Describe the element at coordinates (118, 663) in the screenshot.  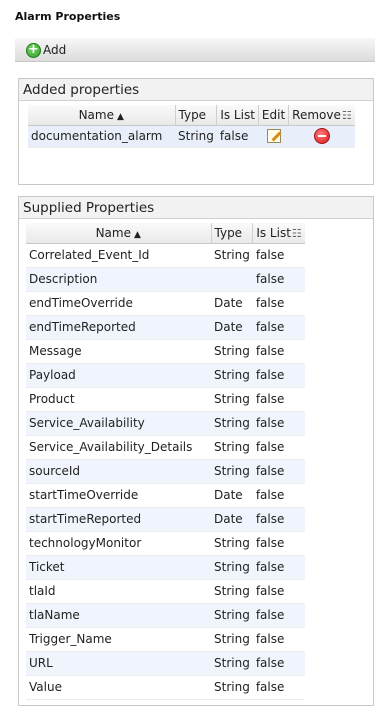
I see `property-name: URL` at that location.